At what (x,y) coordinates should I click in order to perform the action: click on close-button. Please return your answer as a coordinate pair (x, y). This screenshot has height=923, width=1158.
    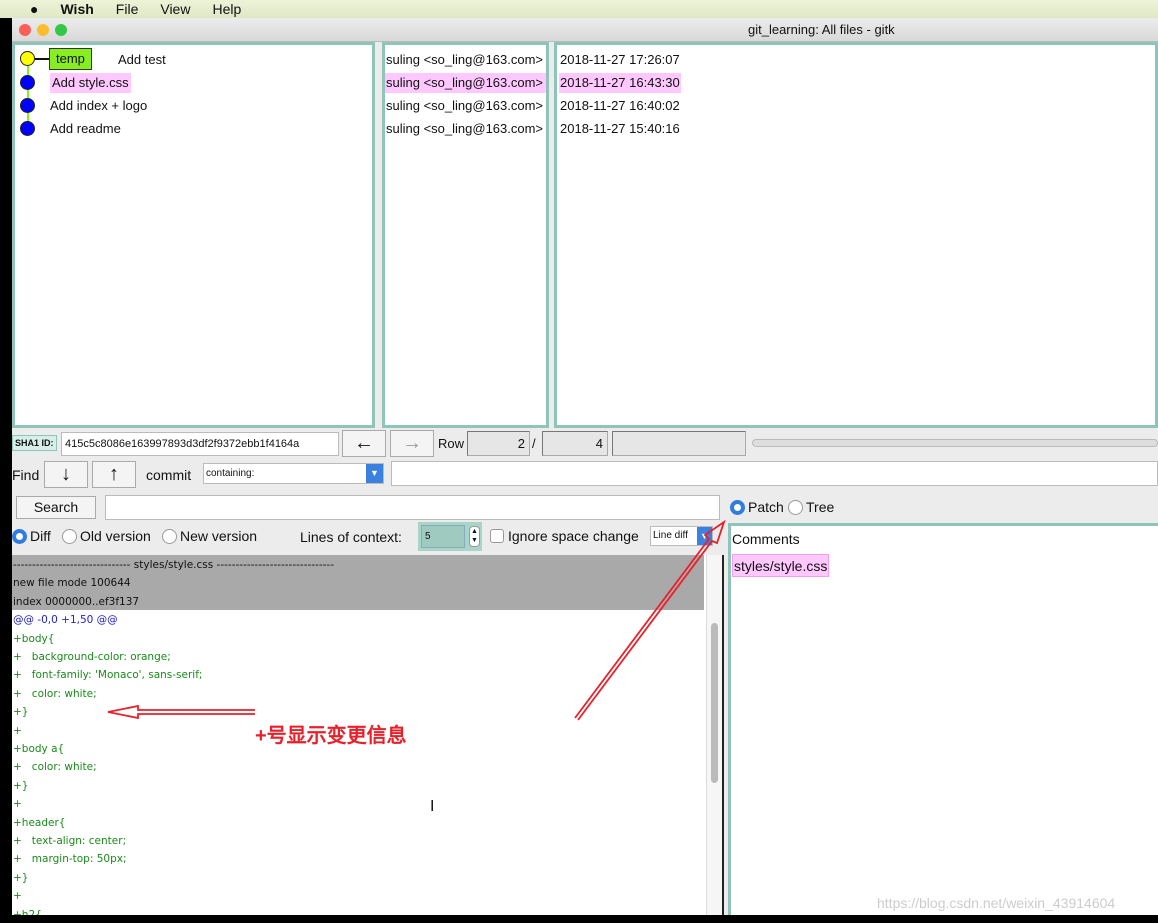
    Looking at the image, I should click on (25, 30).